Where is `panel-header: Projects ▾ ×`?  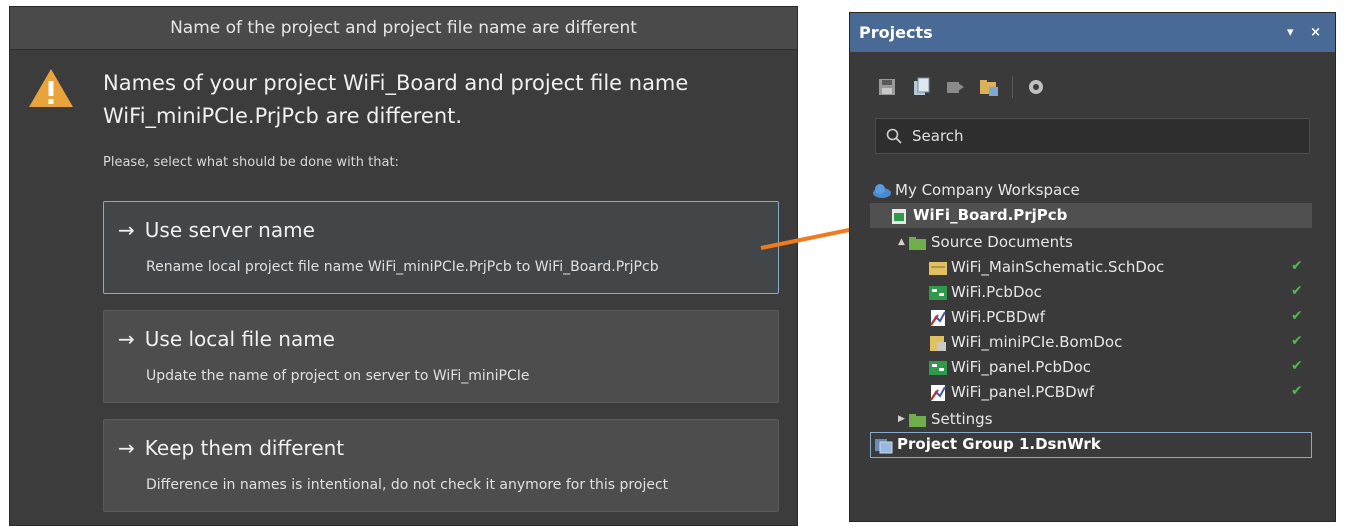 panel-header: Projects ▾ × is located at coordinates (1092, 32).